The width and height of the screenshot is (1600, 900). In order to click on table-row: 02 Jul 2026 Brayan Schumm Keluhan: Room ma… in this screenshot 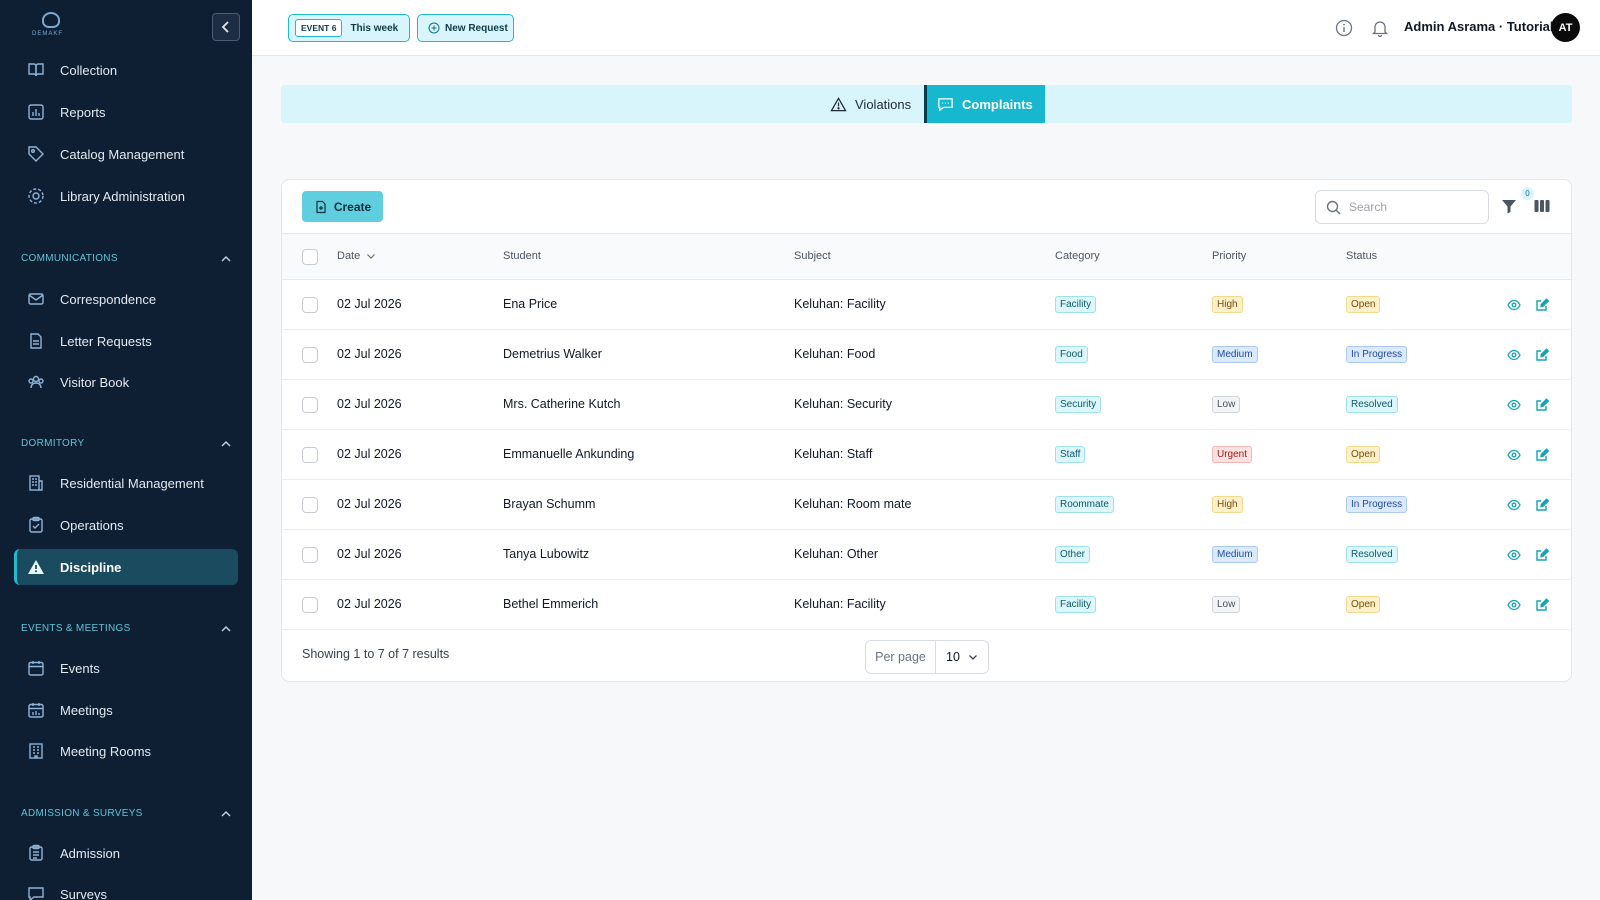, I will do `click(926, 505)`.